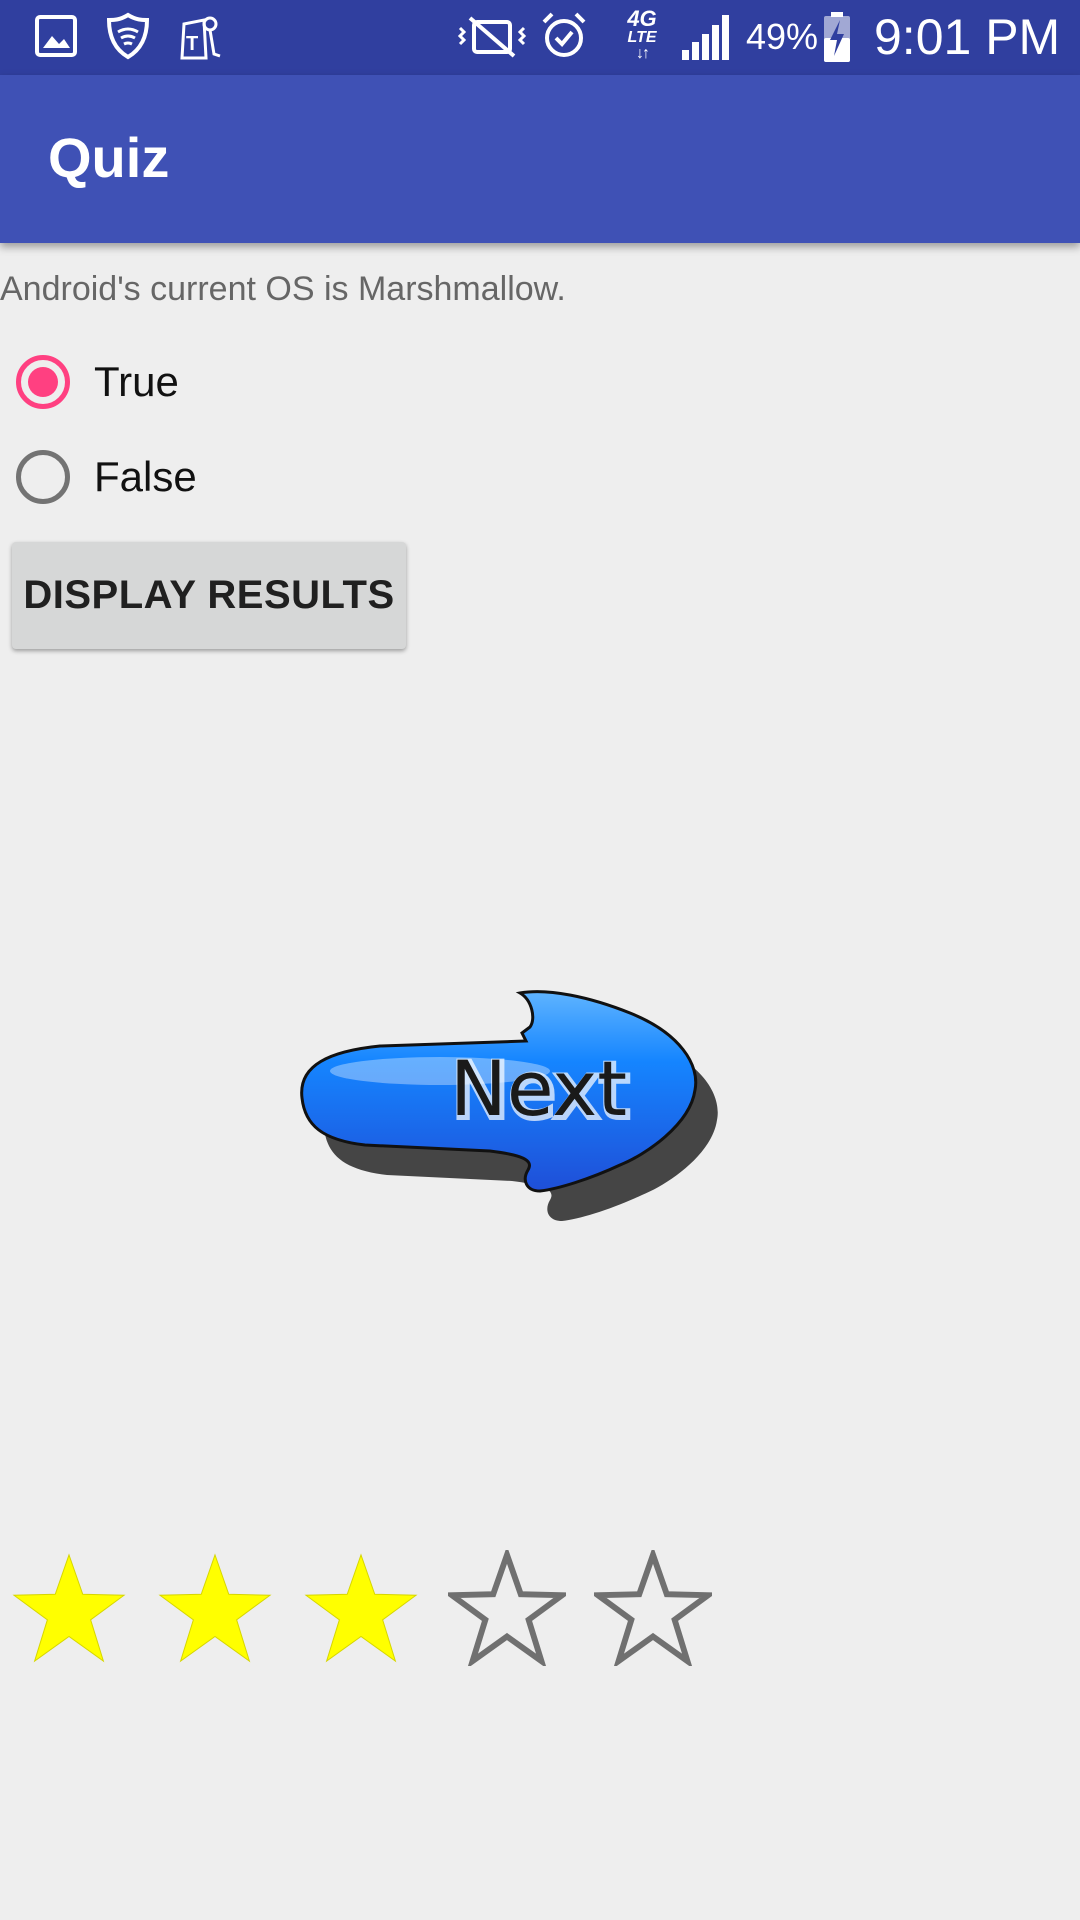 The image size is (1080, 1920). What do you see at coordinates (200, 38) in the screenshot?
I see `tmobile-icon: T` at bounding box center [200, 38].